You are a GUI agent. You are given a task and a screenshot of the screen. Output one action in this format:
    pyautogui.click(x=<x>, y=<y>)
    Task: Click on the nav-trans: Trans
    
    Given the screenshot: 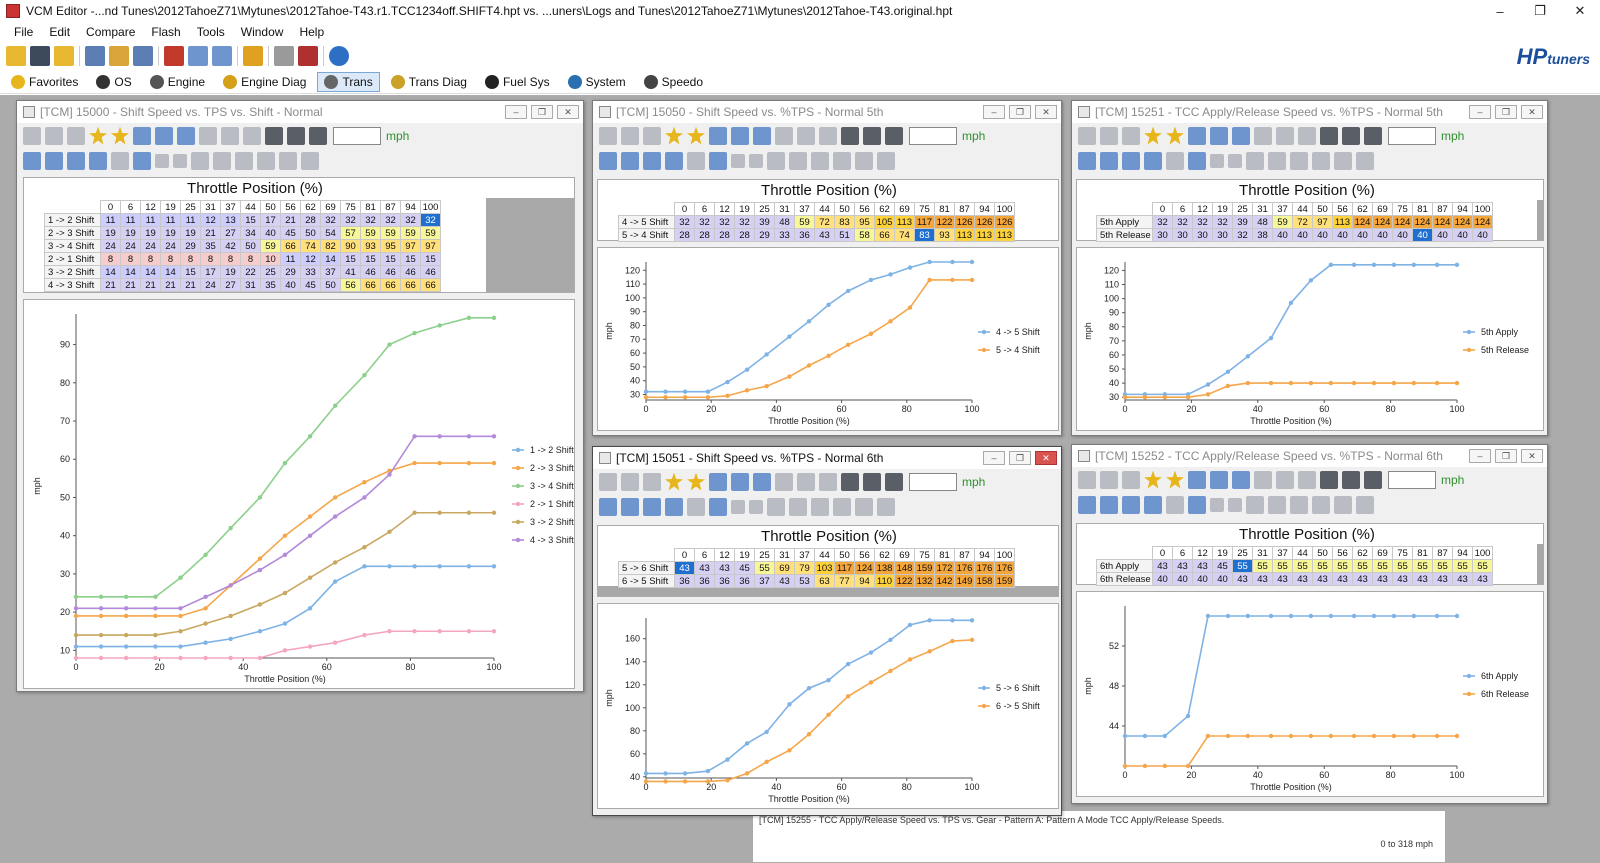 What is the action you would take?
    pyautogui.click(x=348, y=81)
    